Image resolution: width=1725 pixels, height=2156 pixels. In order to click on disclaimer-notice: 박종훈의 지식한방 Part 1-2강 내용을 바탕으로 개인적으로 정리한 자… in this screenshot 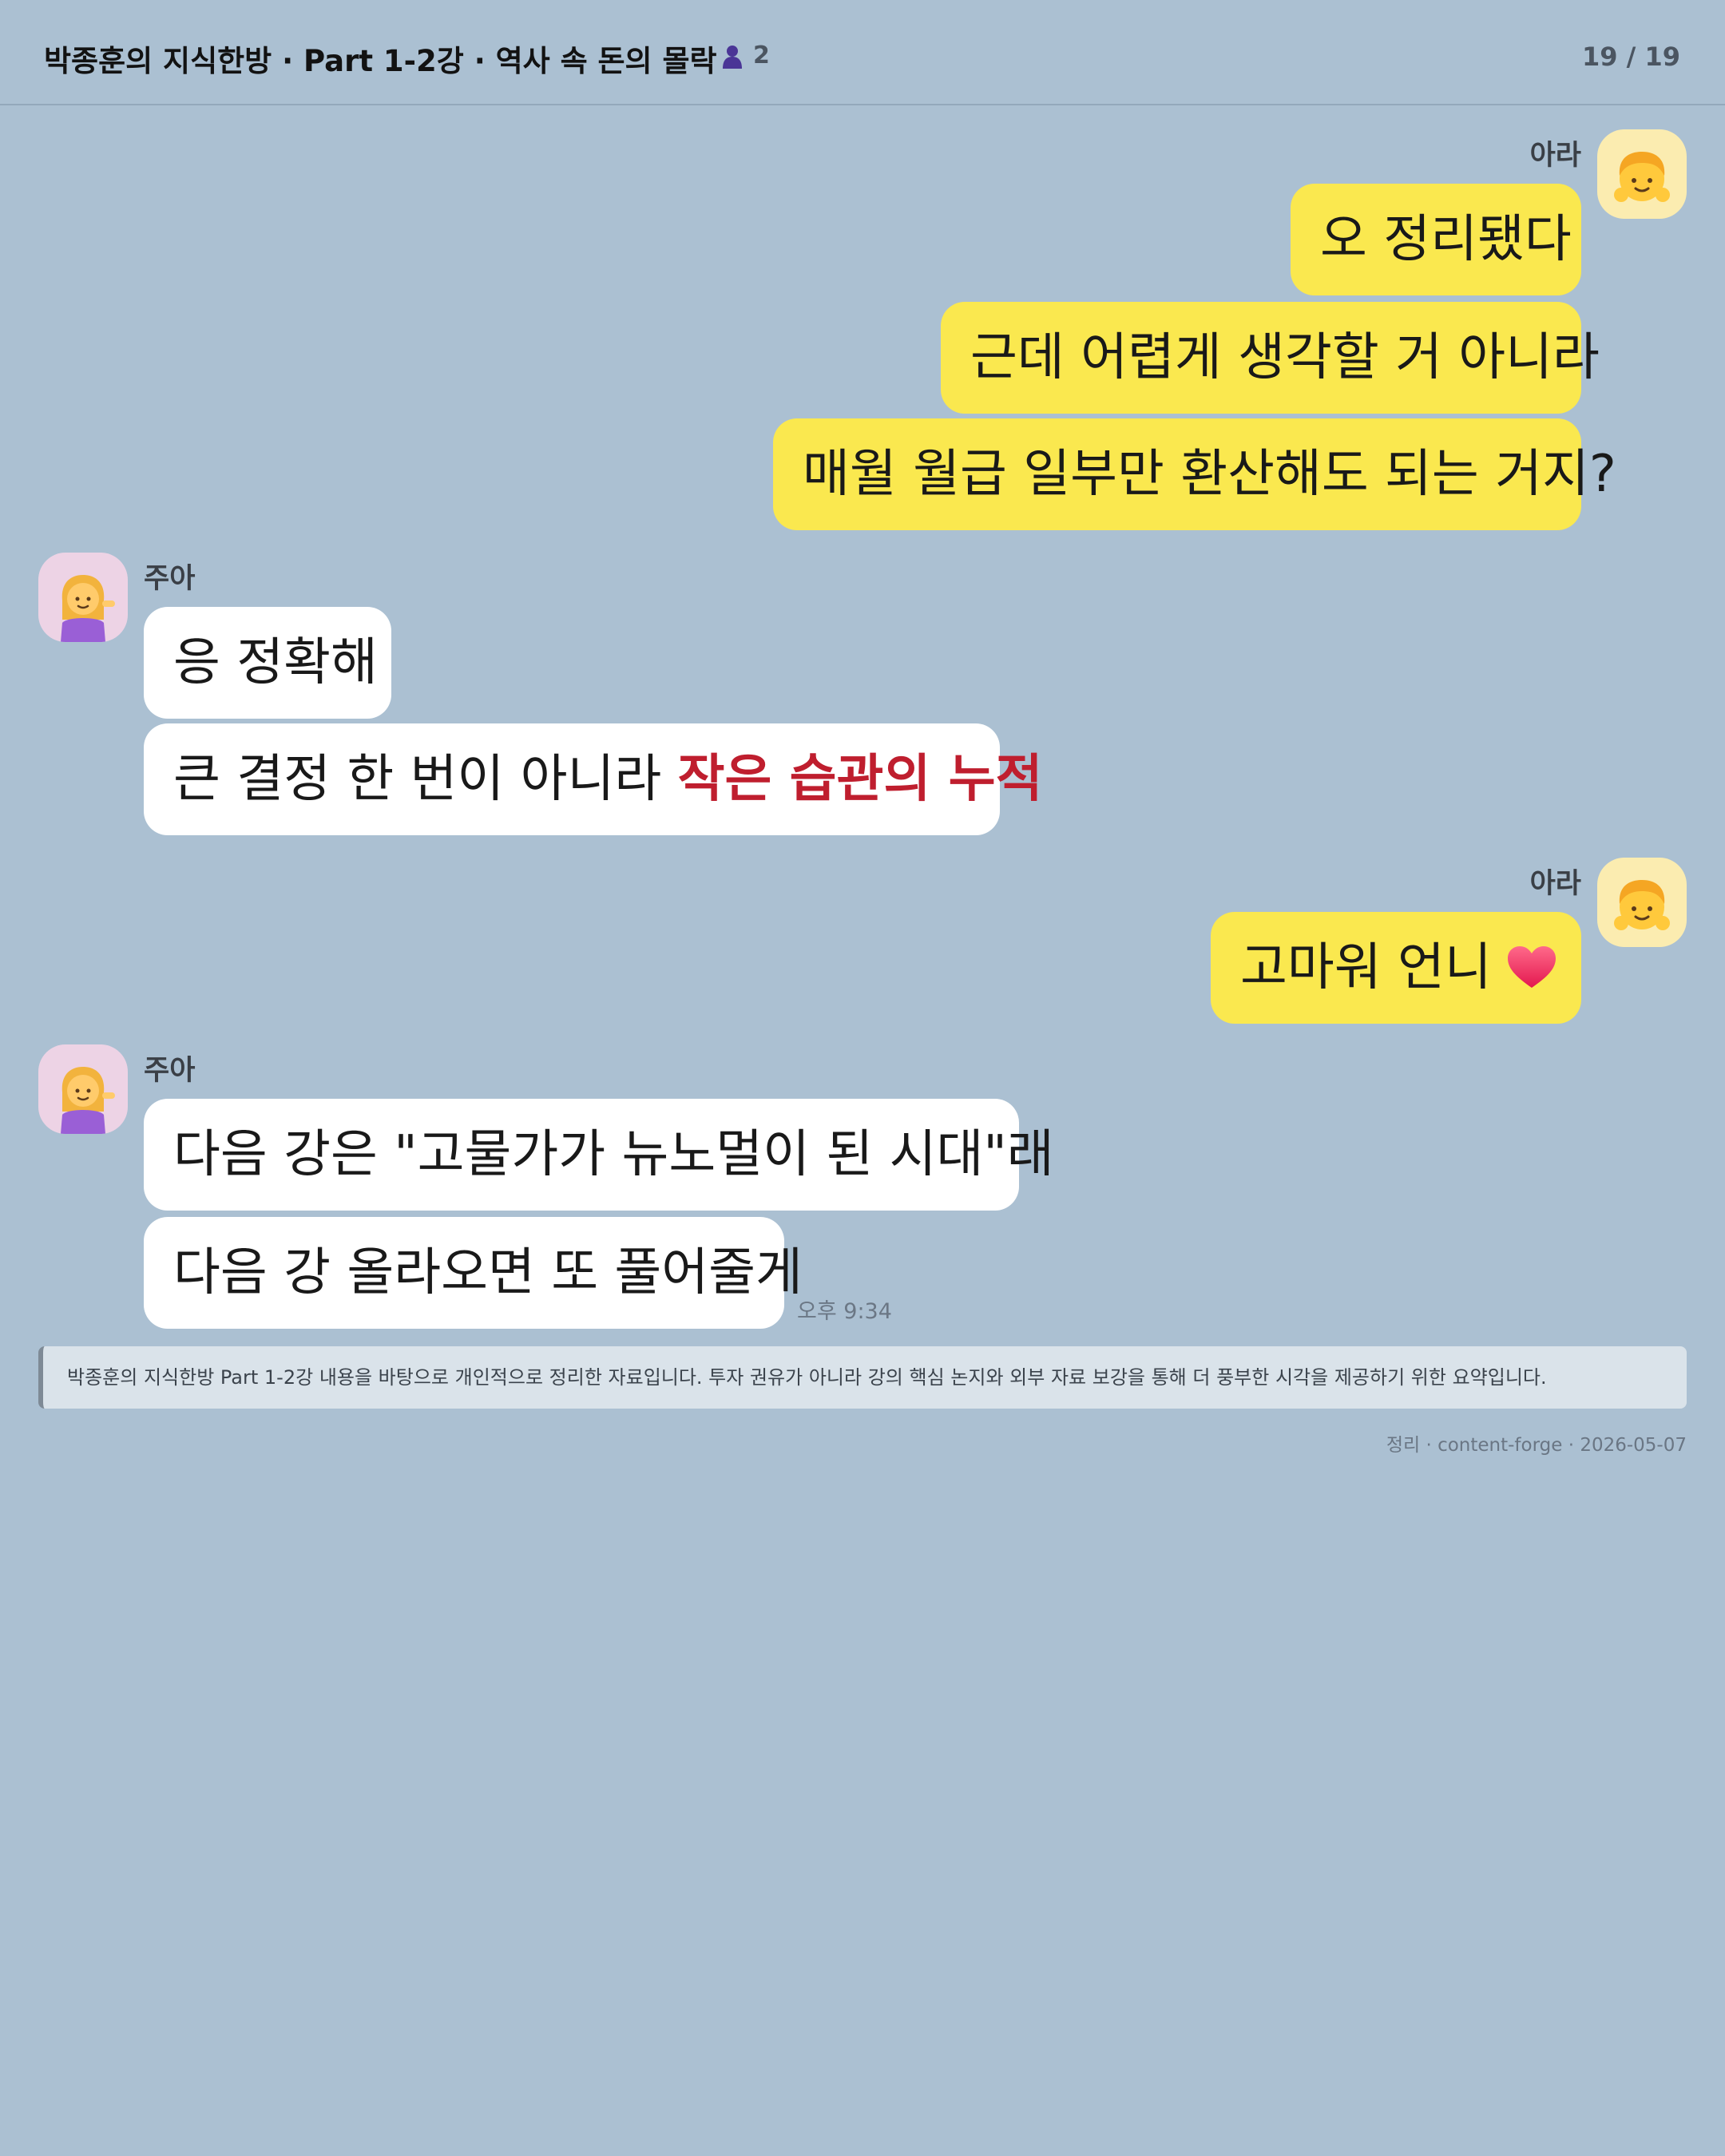, I will do `click(862, 1377)`.